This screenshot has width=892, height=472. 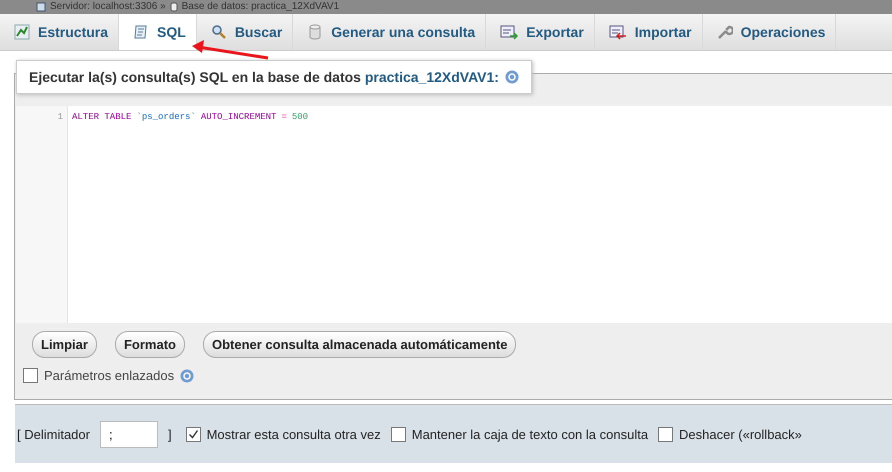 I want to click on tab: Operaciones, so click(x=769, y=32).